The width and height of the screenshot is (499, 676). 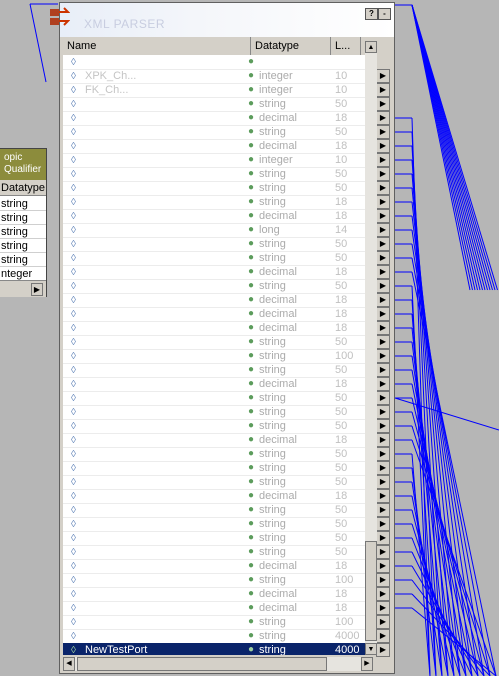 I want to click on vertical-scrollbar: ▲ ▼, so click(x=371, y=348).